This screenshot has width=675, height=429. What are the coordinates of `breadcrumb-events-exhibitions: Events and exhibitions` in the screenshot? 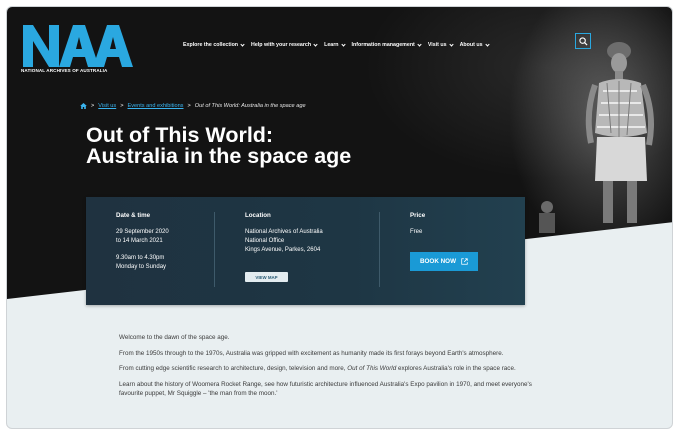 It's located at (156, 106).